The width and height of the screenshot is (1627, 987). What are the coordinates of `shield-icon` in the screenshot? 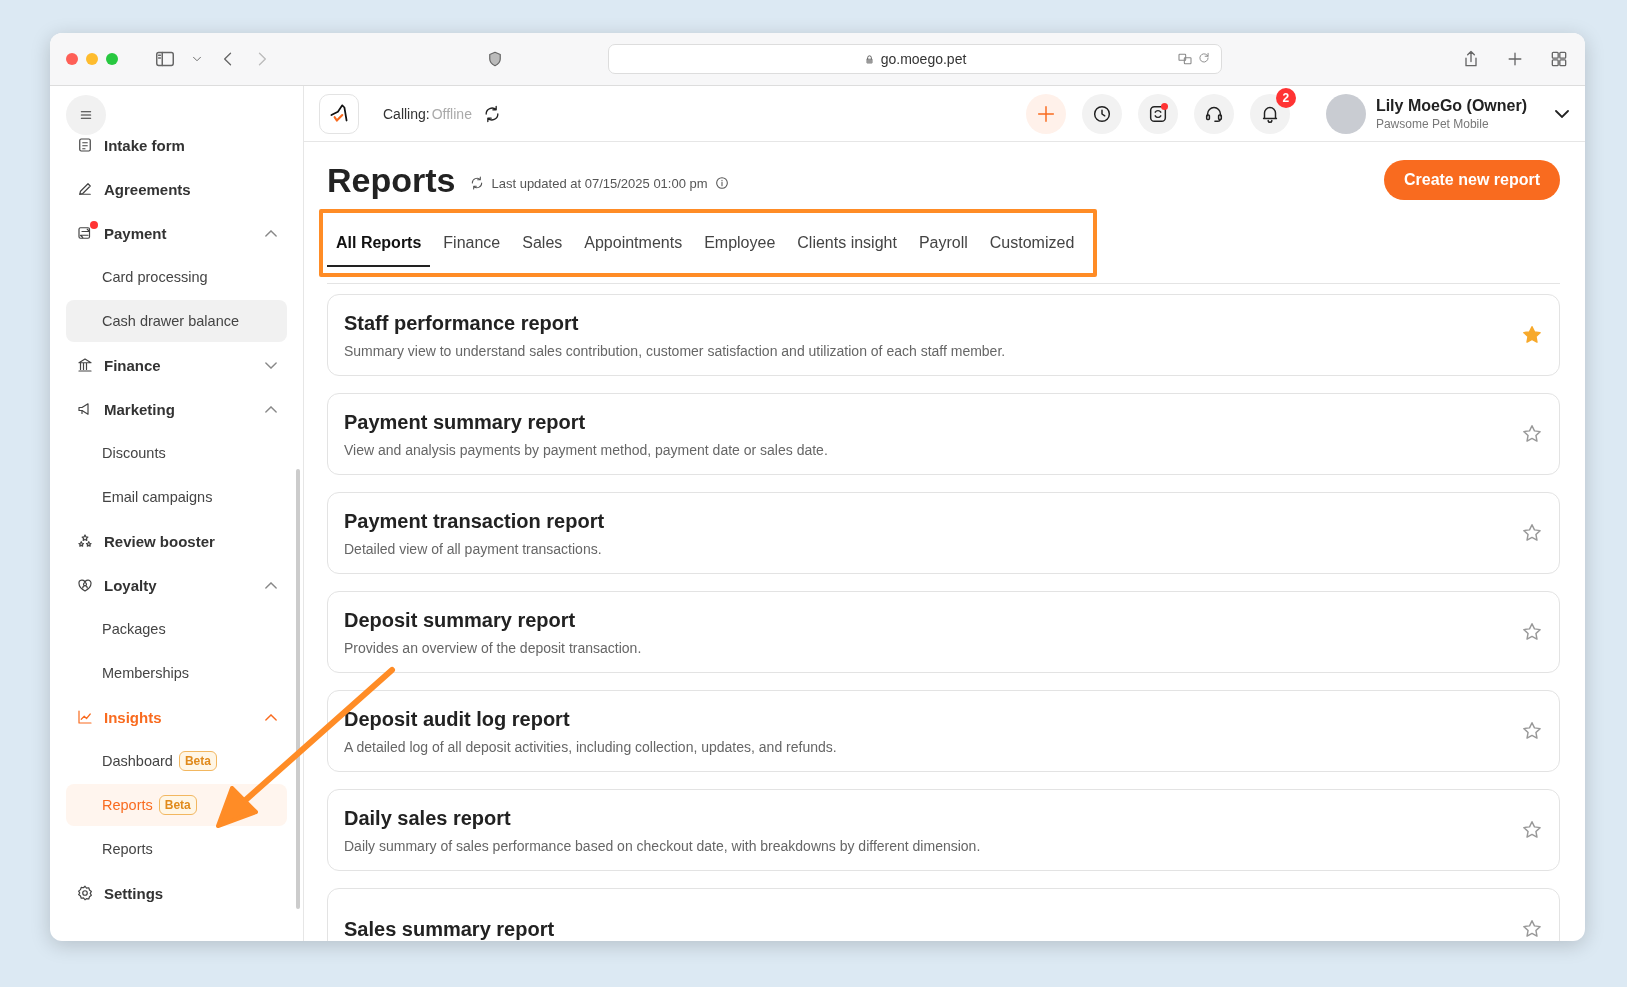 It's located at (495, 59).